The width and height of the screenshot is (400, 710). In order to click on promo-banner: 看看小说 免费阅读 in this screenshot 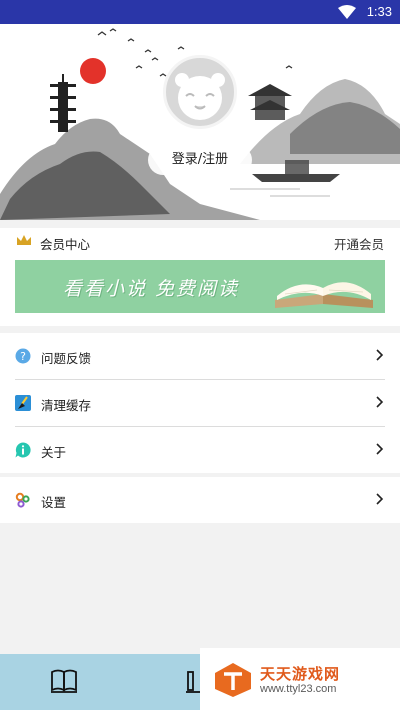, I will do `click(200, 286)`.